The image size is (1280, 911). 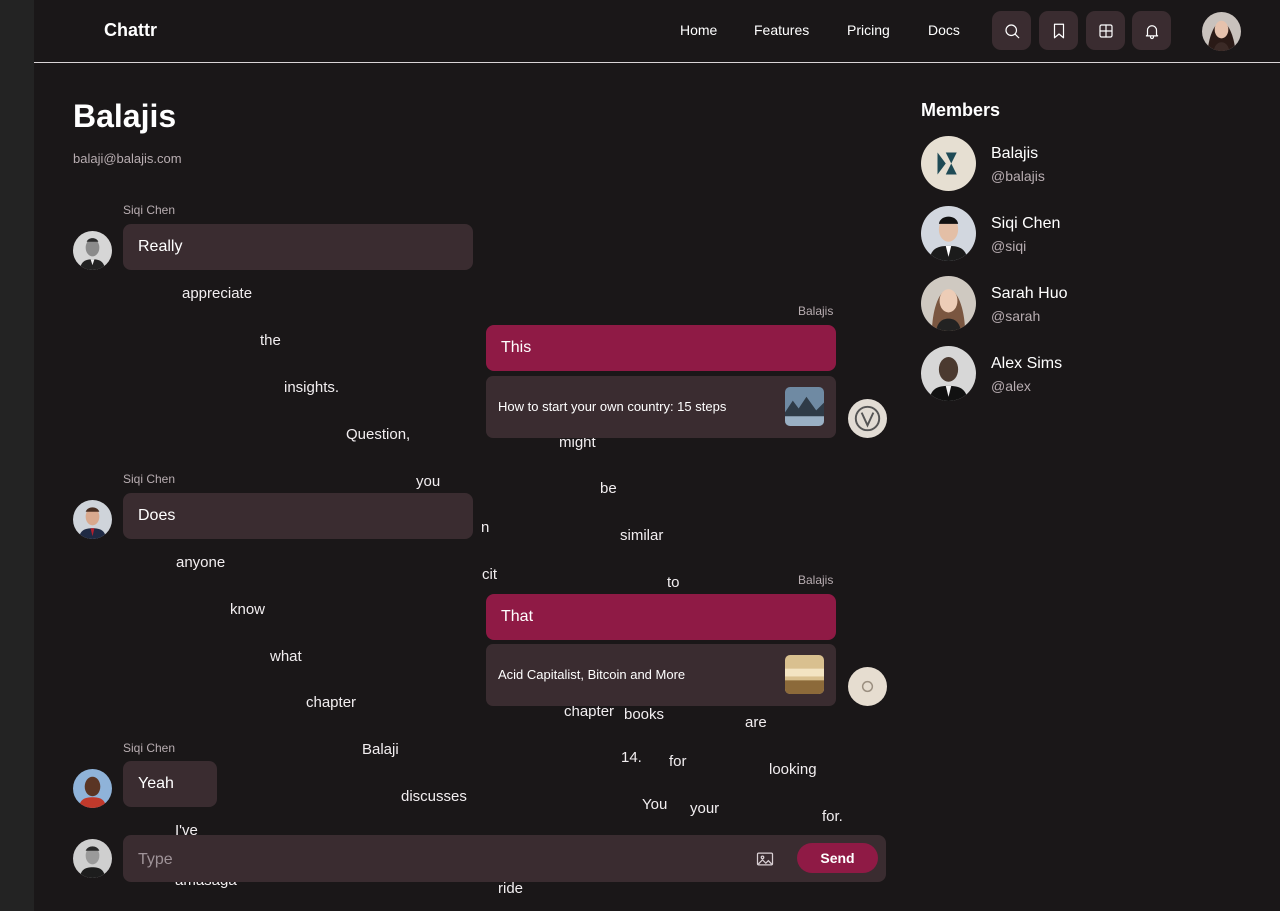 What do you see at coordinates (698, 30) in the screenshot?
I see `nav-home: Home` at bounding box center [698, 30].